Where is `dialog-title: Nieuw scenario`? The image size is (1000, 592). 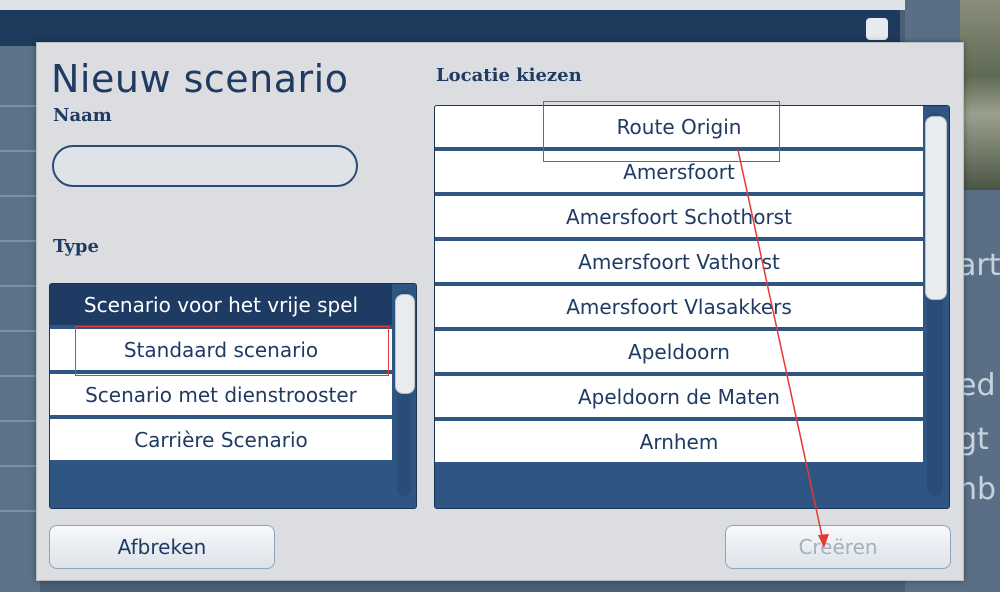 dialog-title: Nieuw scenario is located at coordinates (200, 79).